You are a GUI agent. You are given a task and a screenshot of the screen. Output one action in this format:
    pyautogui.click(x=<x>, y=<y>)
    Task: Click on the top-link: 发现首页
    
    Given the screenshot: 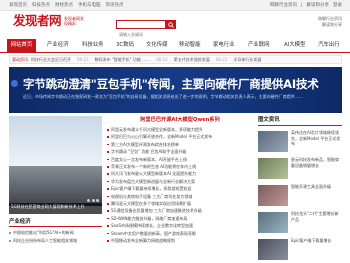 What is the action you would take?
    pyautogui.click(x=18, y=5)
    